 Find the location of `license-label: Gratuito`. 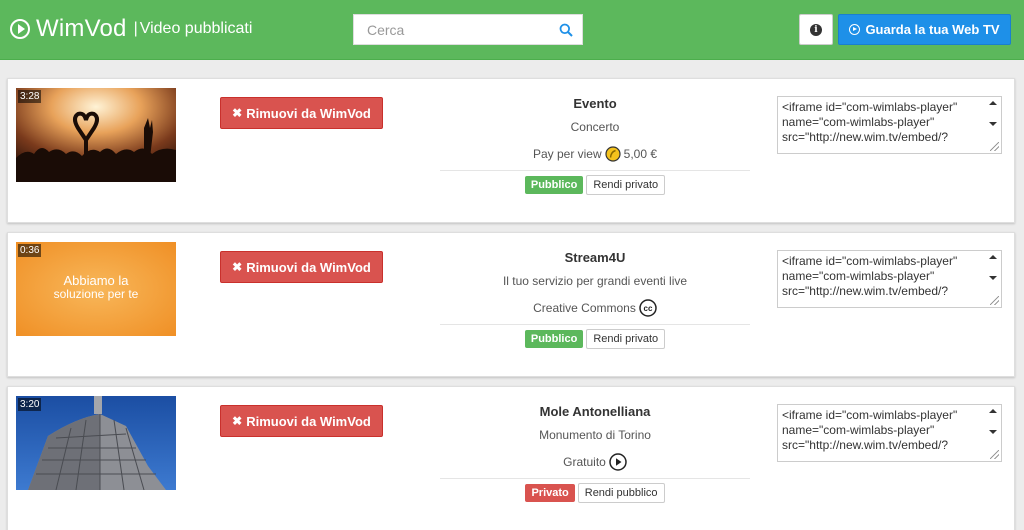

license-label: Gratuito is located at coordinates (584, 462).